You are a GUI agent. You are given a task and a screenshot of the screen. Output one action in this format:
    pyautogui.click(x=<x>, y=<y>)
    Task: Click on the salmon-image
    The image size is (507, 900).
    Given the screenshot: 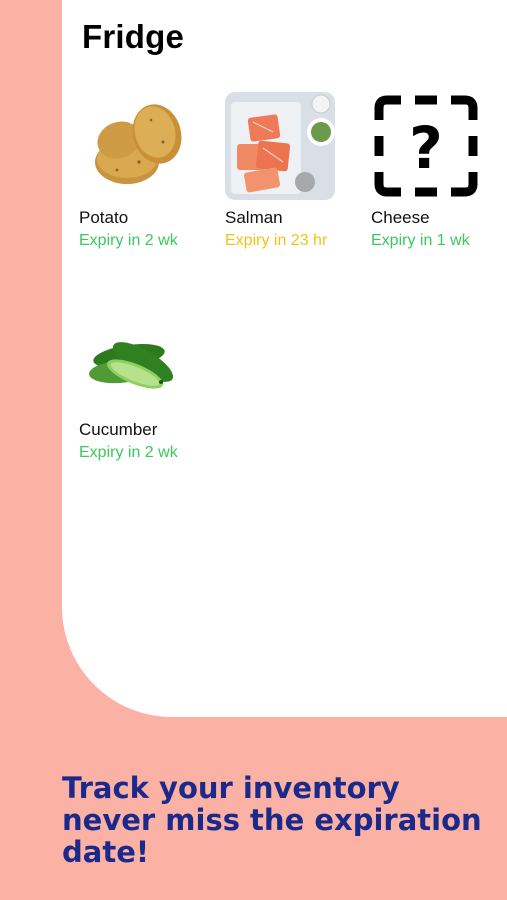 What is the action you would take?
    pyautogui.click(x=280, y=146)
    